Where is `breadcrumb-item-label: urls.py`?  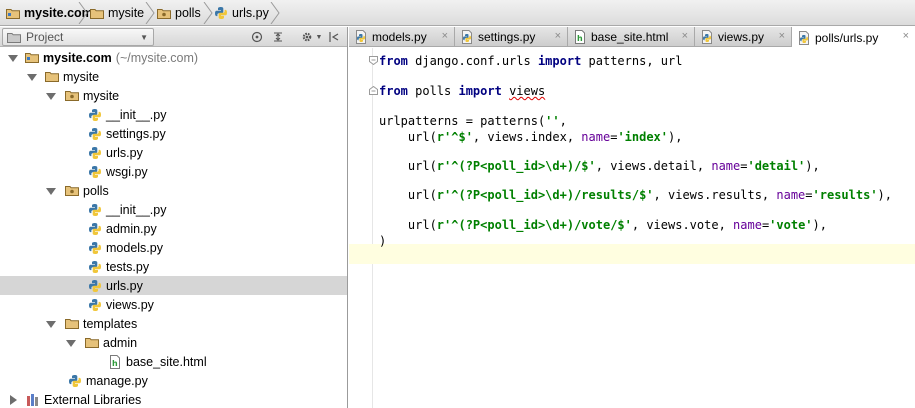 breadcrumb-item-label: urls.py is located at coordinates (250, 13).